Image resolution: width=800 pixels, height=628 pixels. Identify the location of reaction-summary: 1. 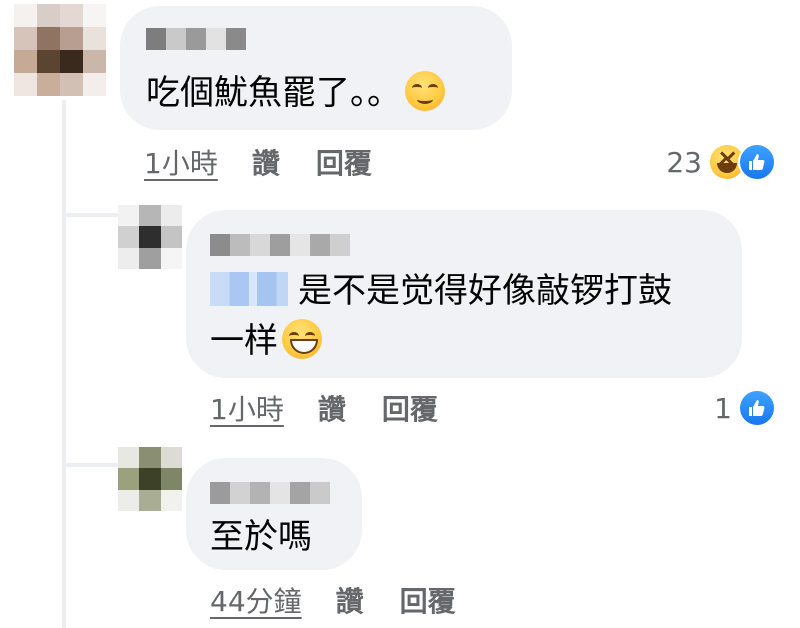
(745, 408).